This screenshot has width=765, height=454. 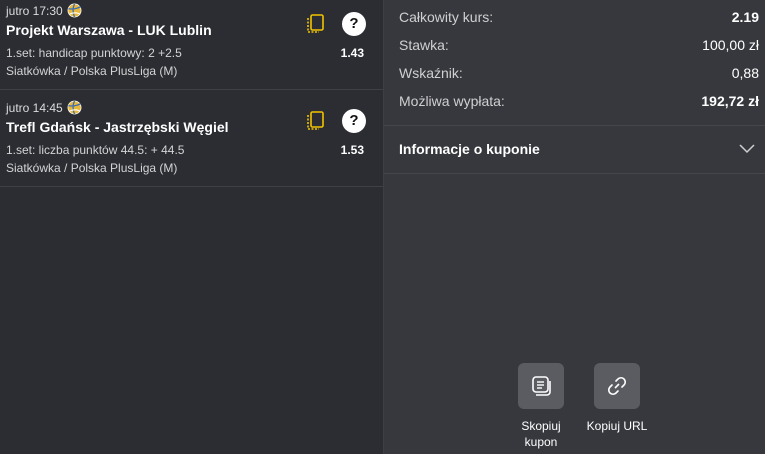 What do you see at coordinates (730, 101) in the screenshot?
I see `payout-value: 192,72 zł` at bounding box center [730, 101].